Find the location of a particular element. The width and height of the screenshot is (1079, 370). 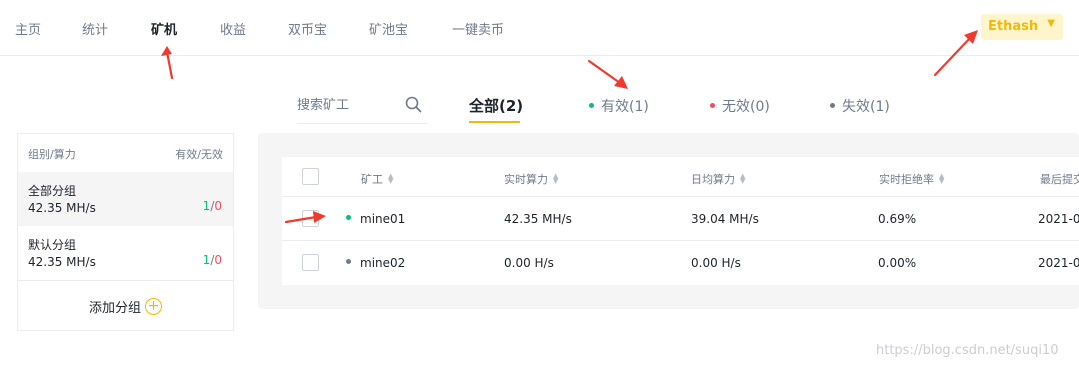

nav-item-home: 主页 is located at coordinates (28, 28).